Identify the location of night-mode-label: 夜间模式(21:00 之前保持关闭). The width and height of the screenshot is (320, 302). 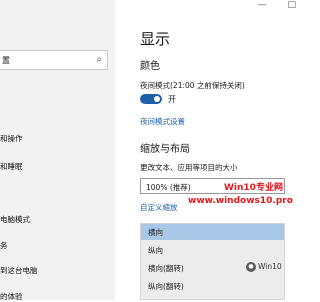
(192, 85).